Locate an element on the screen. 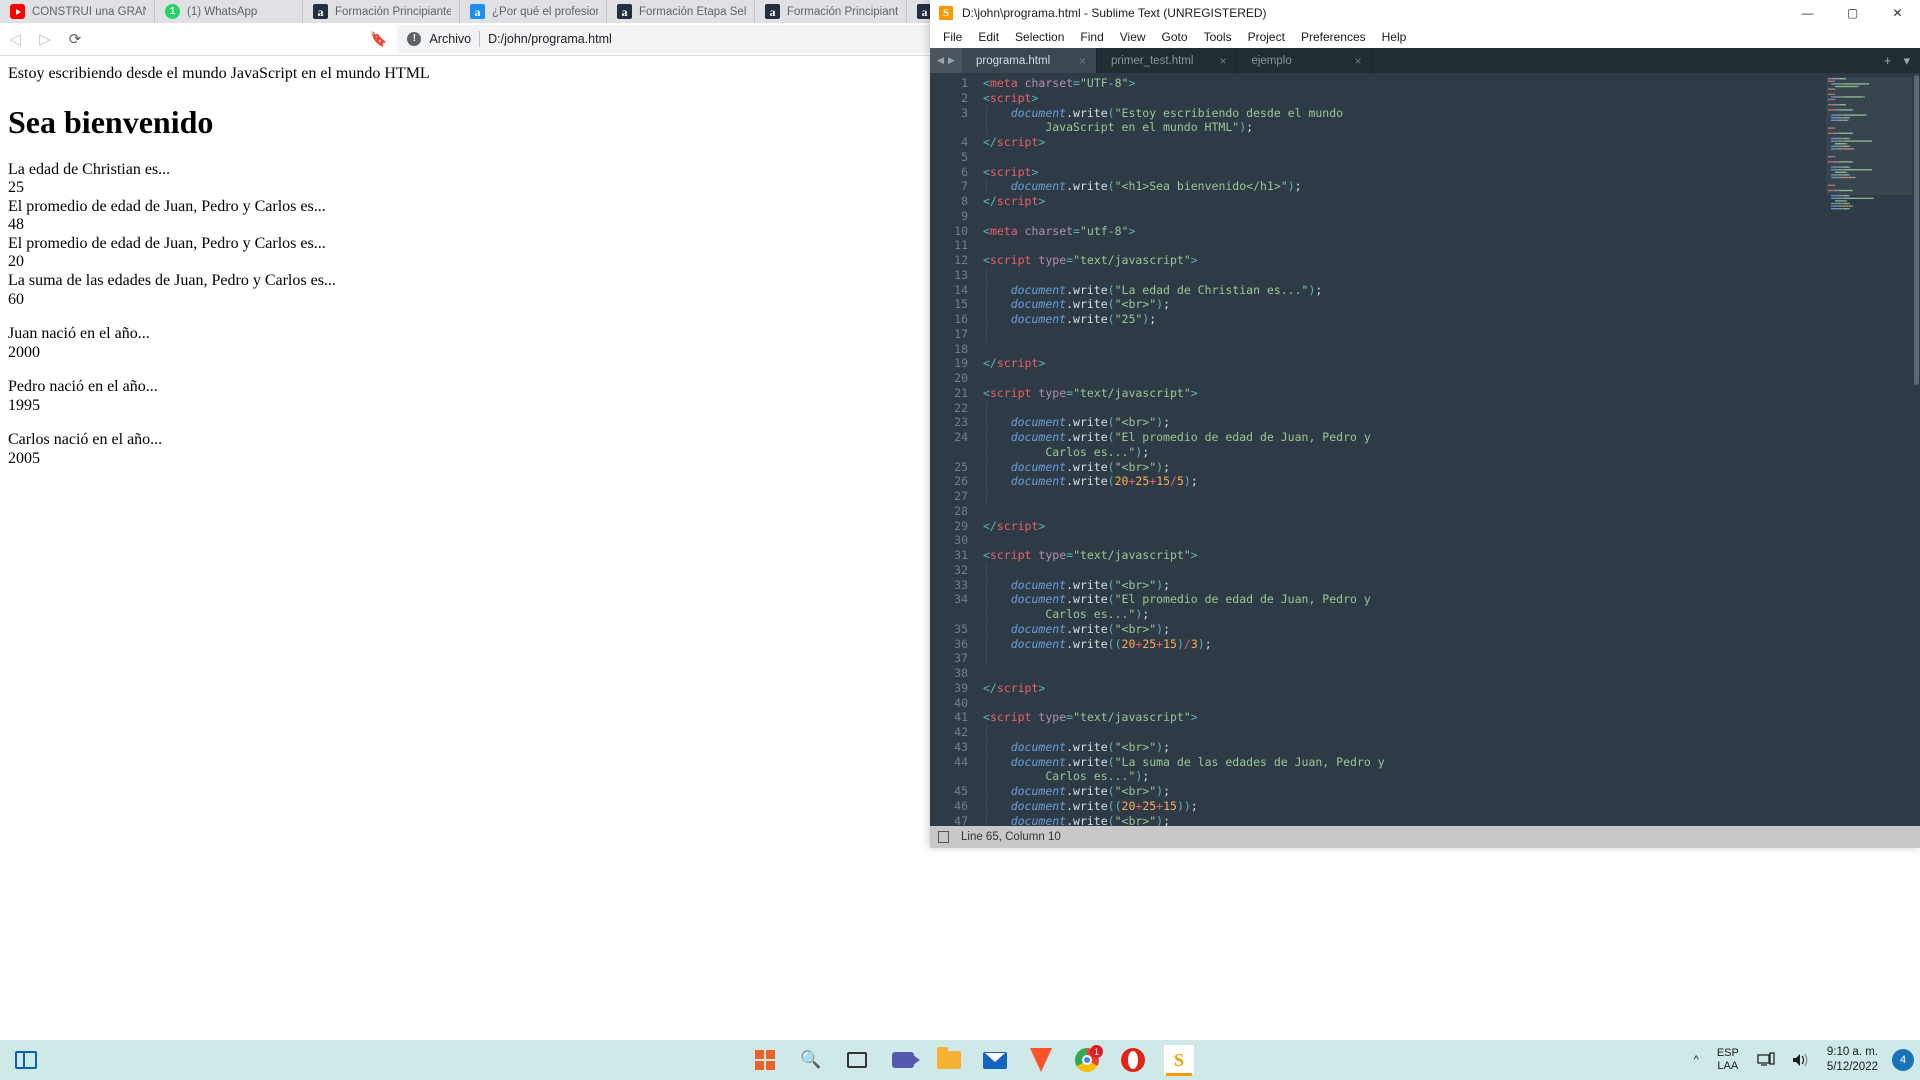  menu-view: View is located at coordinates (1133, 37).